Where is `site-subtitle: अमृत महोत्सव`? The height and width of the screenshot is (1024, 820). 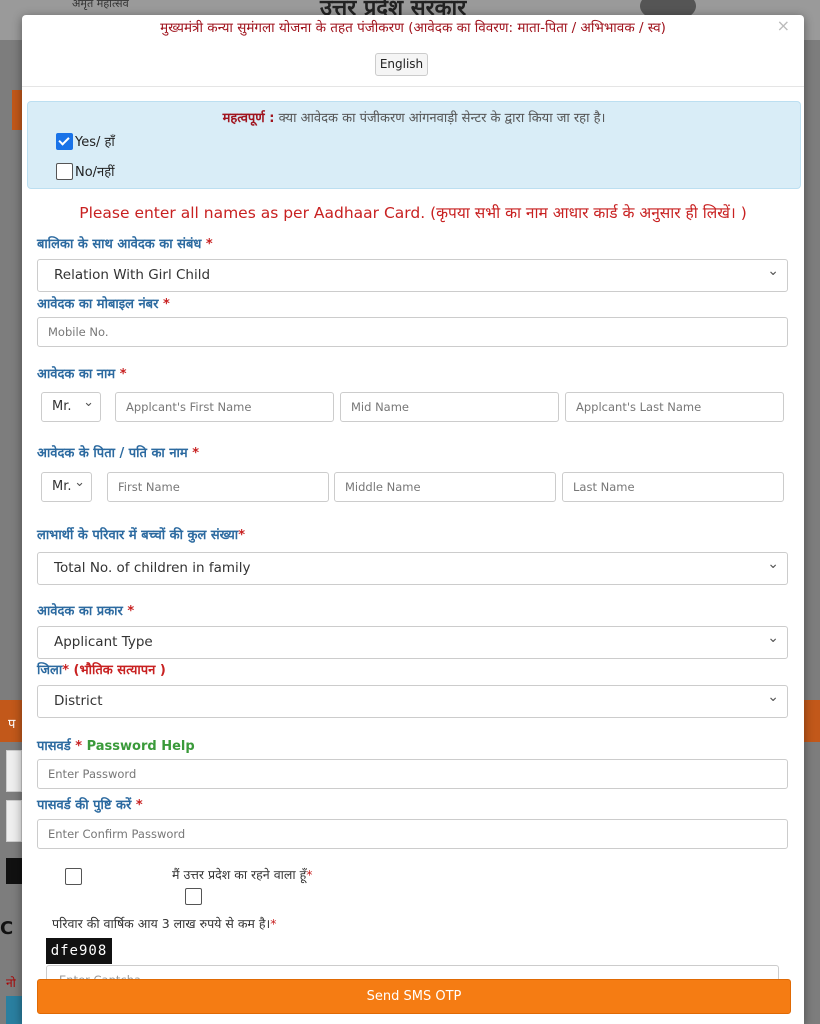 site-subtitle: अमृत महोत्सव is located at coordinates (100, 5).